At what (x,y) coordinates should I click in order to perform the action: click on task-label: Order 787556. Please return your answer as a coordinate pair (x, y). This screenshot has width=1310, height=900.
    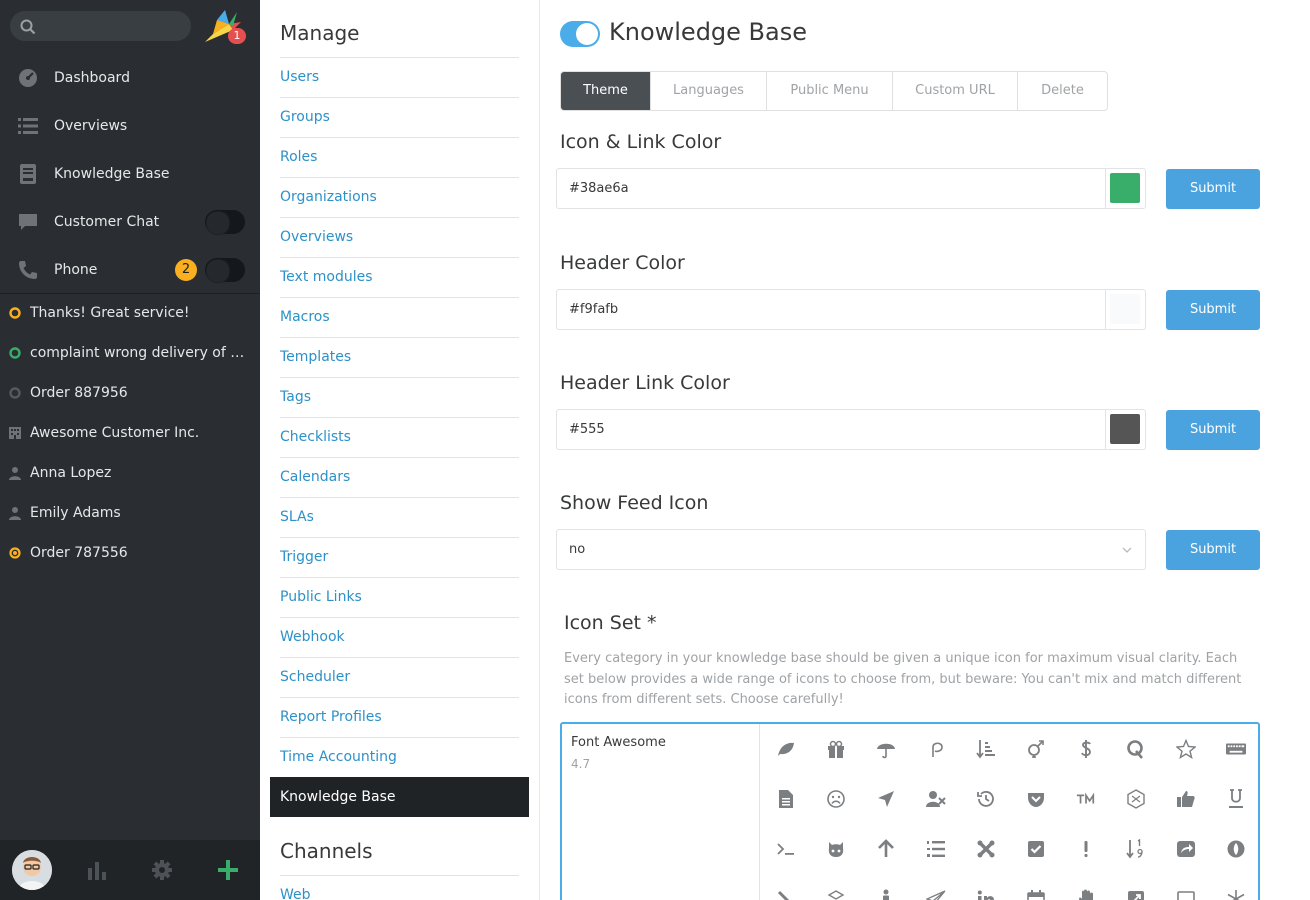
    Looking at the image, I should click on (79, 553).